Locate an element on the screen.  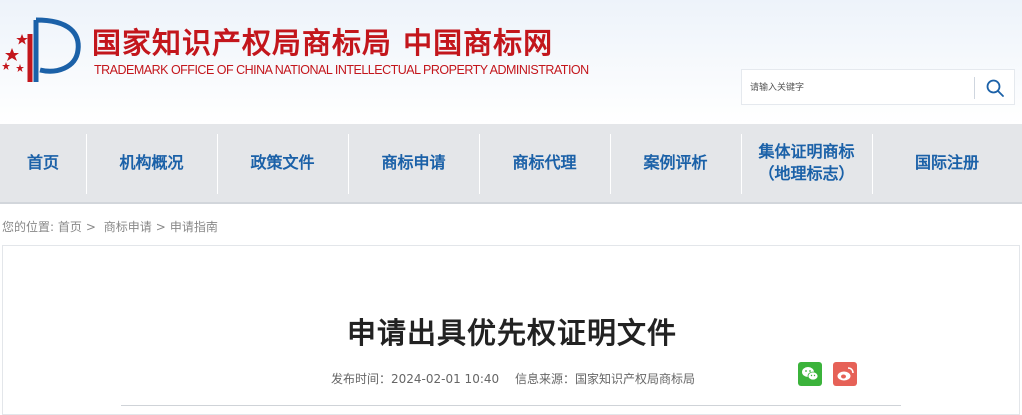
cnipa-emblem-logo is located at coordinates (44, 48).